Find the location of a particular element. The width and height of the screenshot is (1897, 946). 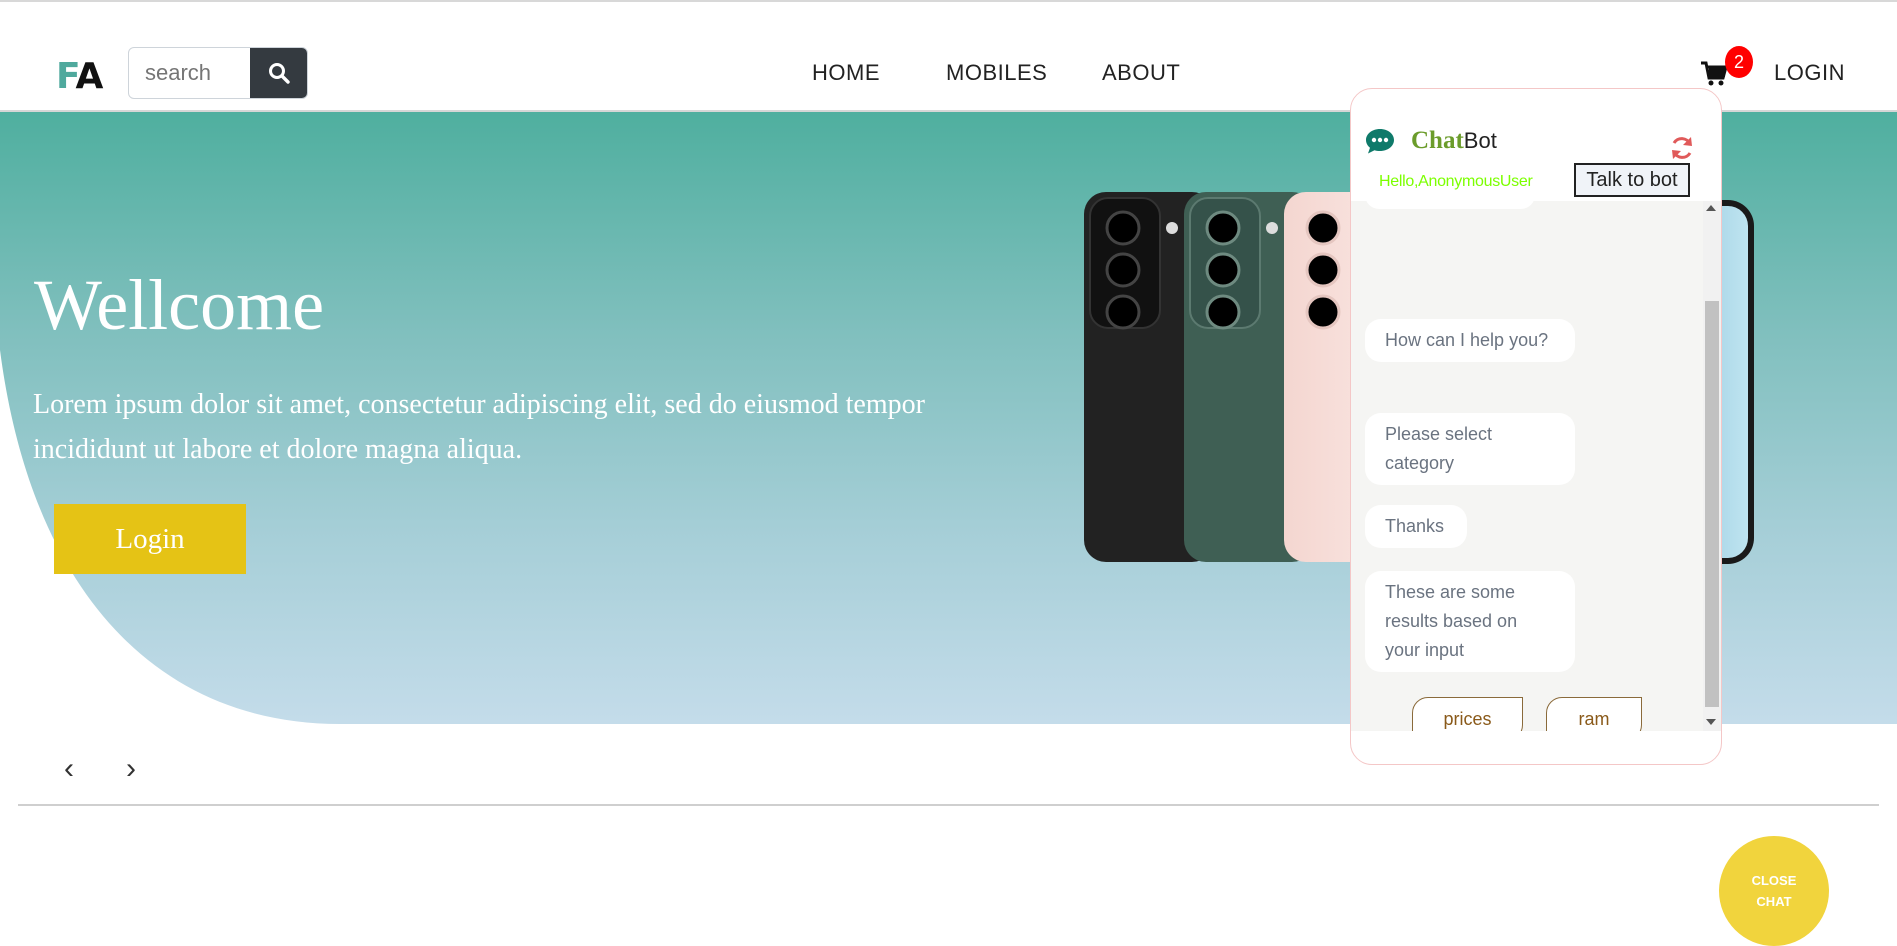

nav-about: ABOUT is located at coordinates (1141, 73).